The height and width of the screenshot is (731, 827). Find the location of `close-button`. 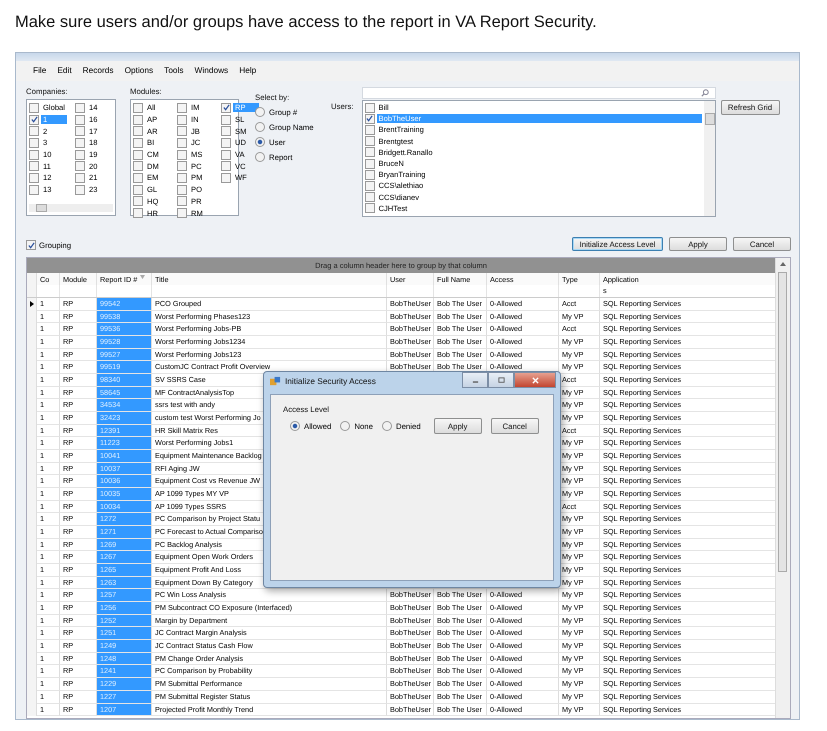

close-button is located at coordinates (535, 380).